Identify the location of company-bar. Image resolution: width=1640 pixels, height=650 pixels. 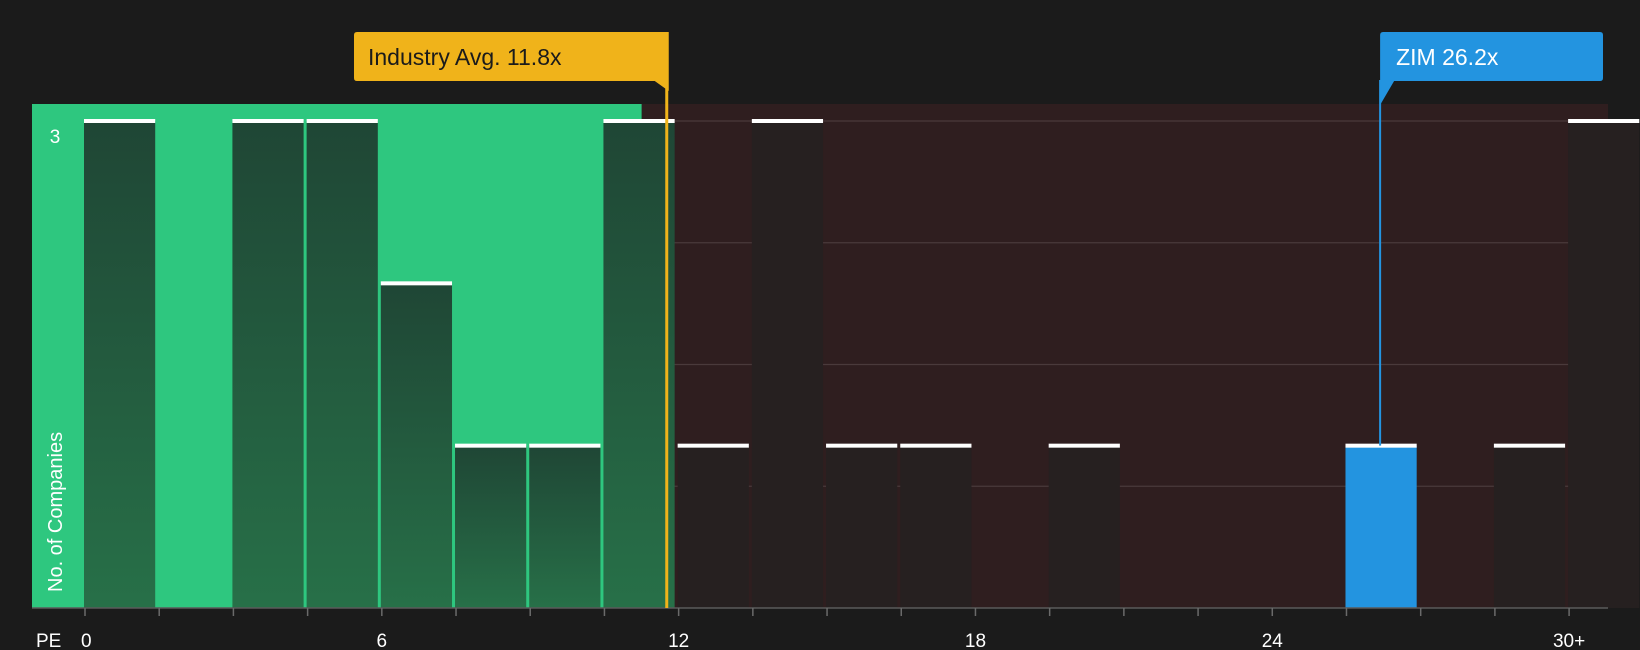
(1381, 526).